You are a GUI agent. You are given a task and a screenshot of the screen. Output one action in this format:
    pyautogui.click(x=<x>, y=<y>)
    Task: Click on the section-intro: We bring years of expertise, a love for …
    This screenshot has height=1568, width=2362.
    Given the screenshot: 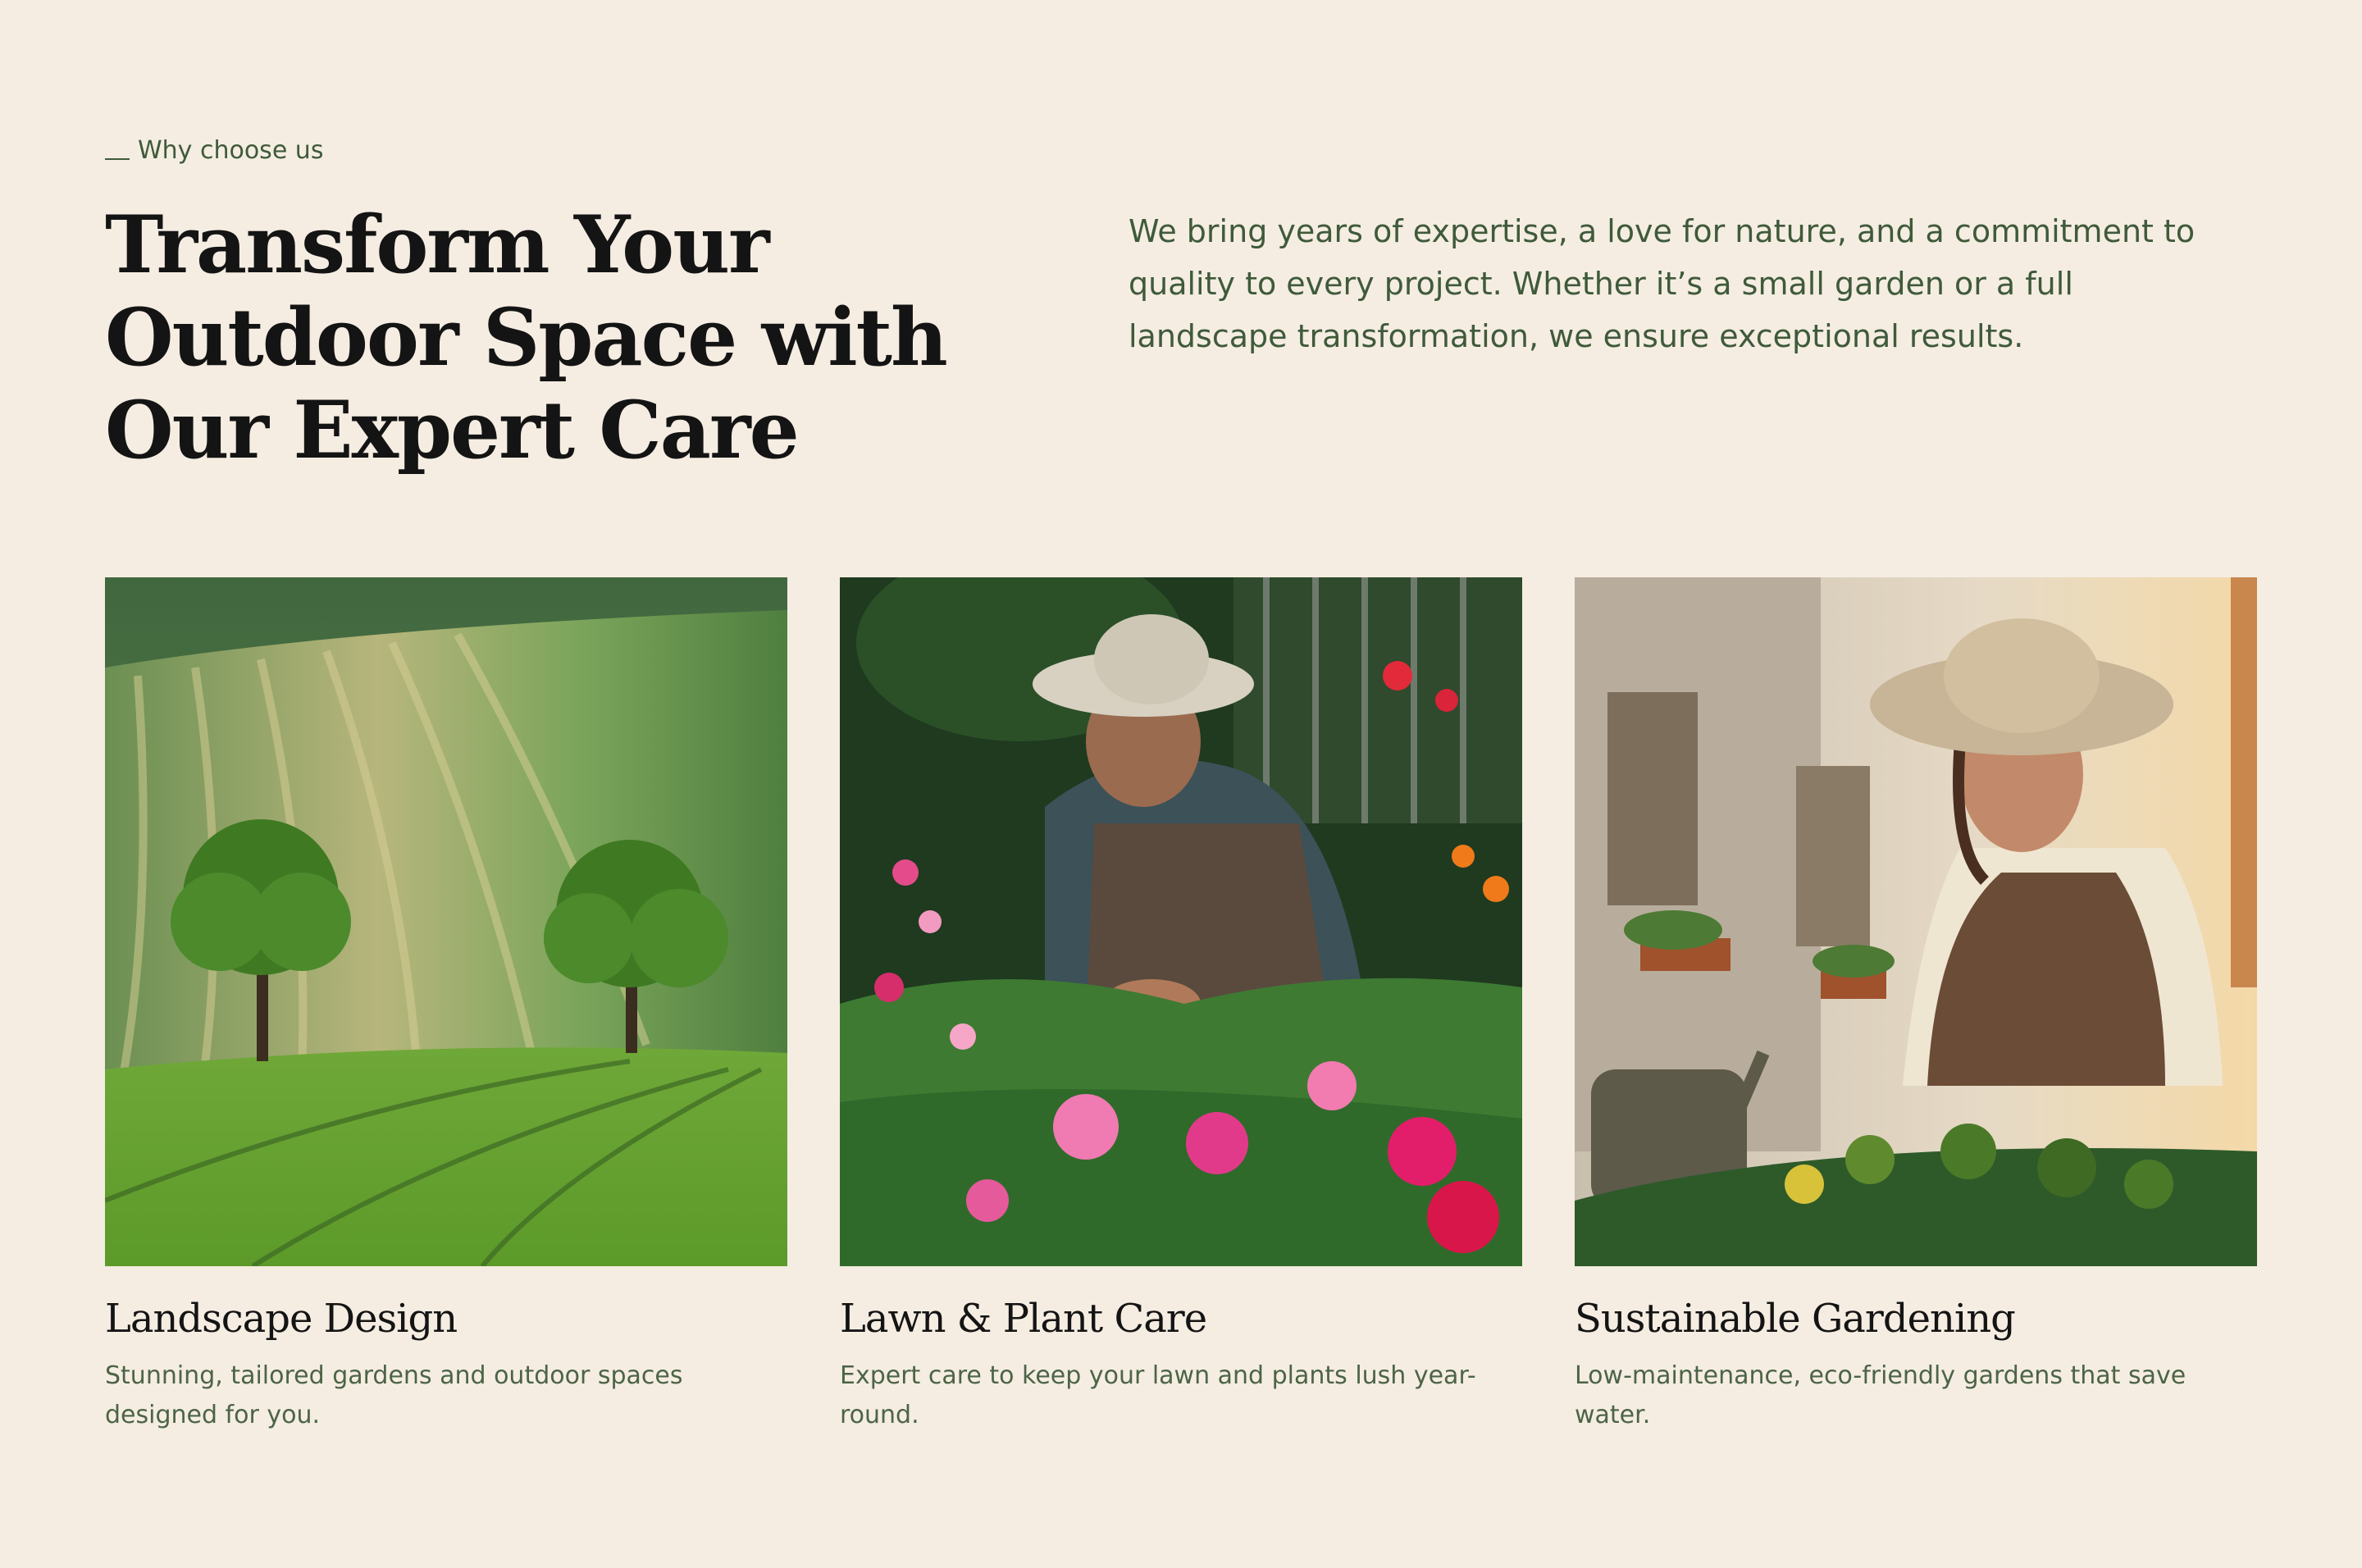 What is the action you would take?
    pyautogui.click(x=1662, y=284)
    